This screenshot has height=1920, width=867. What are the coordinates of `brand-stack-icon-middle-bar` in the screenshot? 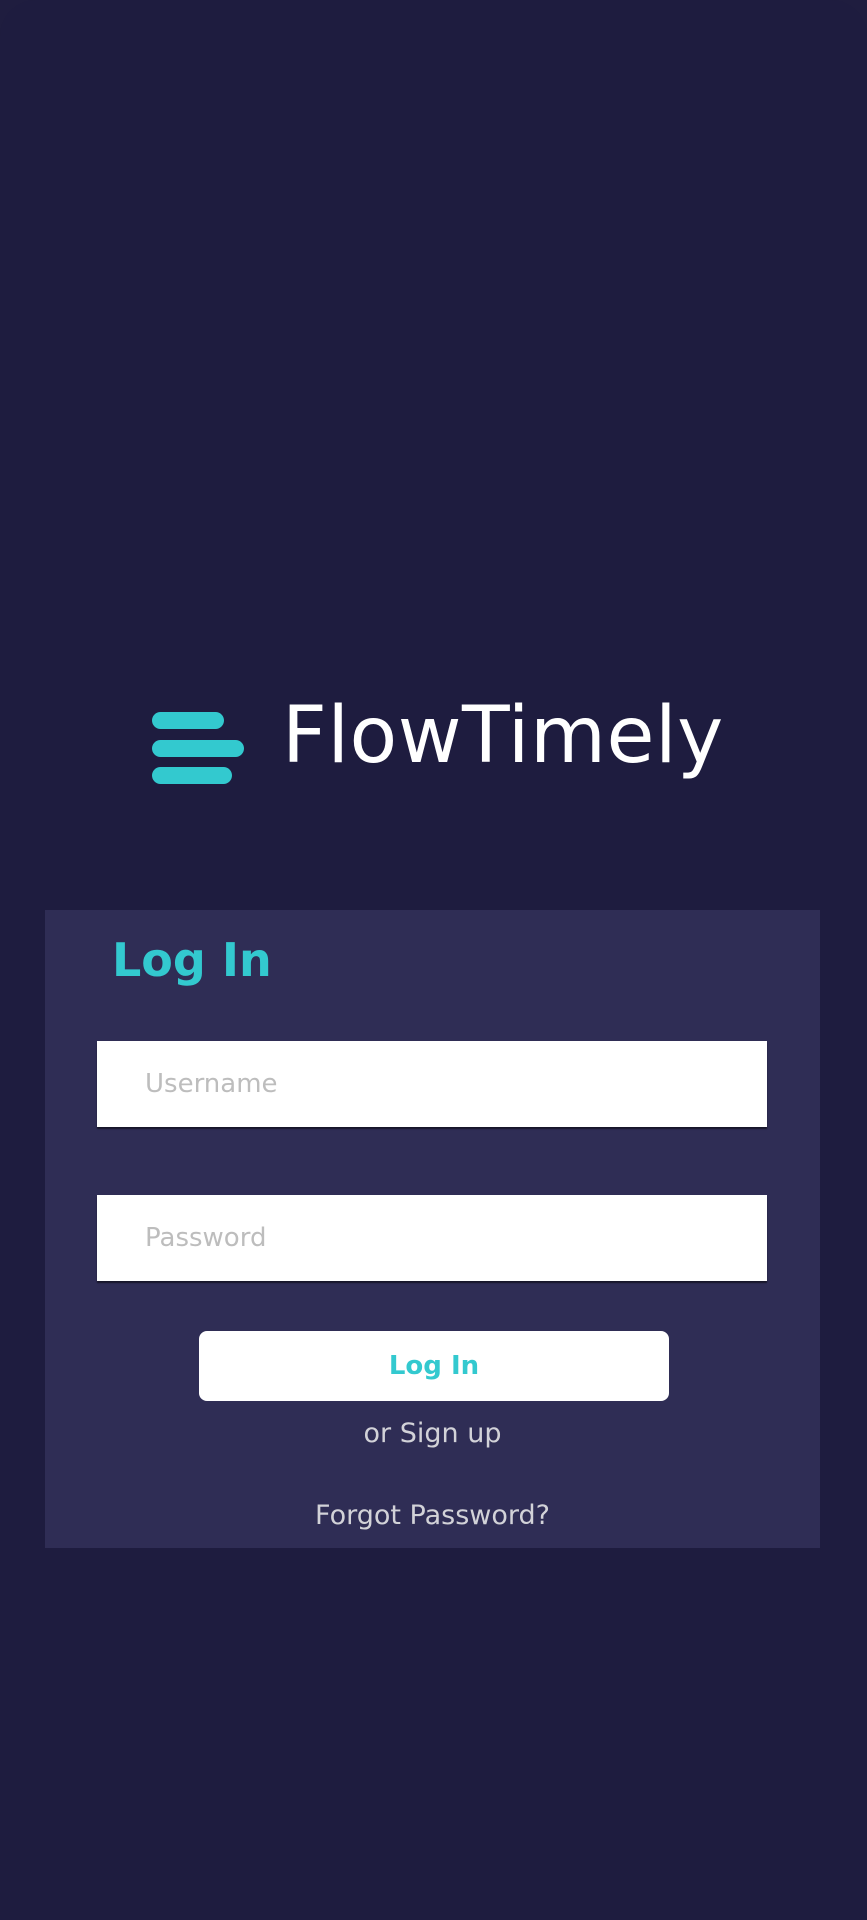 It's located at (198, 748).